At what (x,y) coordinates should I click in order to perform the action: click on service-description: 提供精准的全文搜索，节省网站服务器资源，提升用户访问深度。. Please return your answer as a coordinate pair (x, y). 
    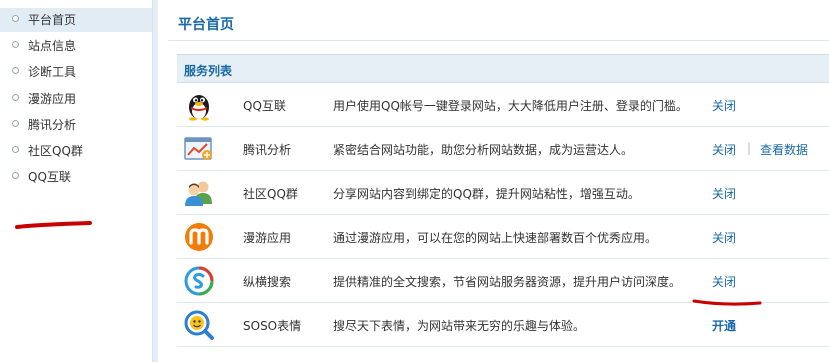
    Looking at the image, I should click on (507, 282).